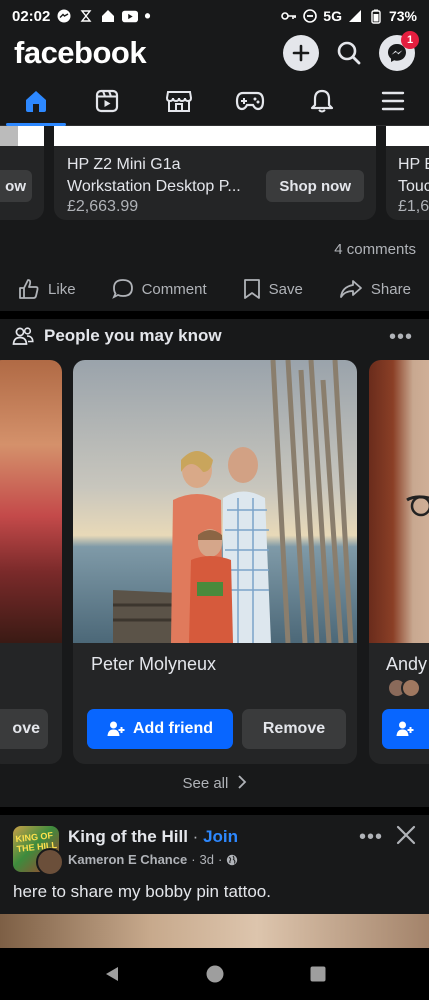 The height and width of the screenshot is (1000, 429). Describe the element at coordinates (24, 729) in the screenshot. I see `remove-button-partial: ove` at that location.